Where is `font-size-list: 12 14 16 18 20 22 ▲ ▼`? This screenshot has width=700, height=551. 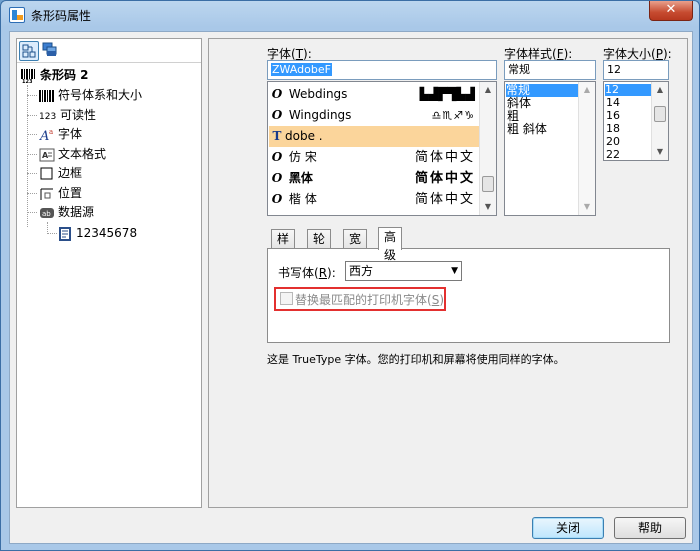 font-size-list: 12 14 16 18 20 22 ▲ ▼ is located at coordinates (636, 121).